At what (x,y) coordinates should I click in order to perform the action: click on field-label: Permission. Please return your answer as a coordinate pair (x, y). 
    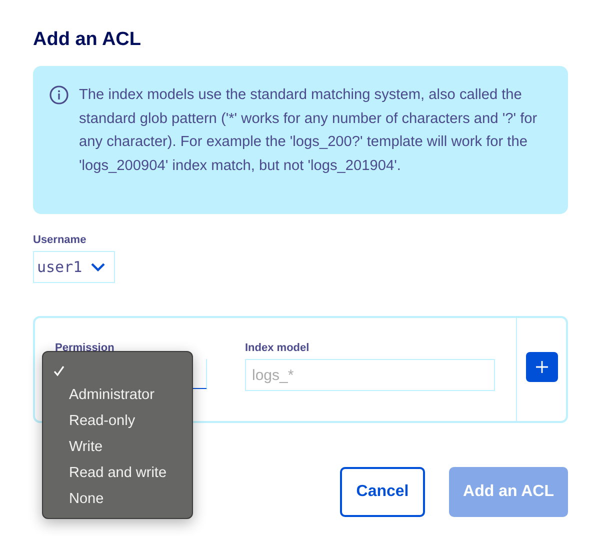
    Looking at the image, I should click on (85, 348).